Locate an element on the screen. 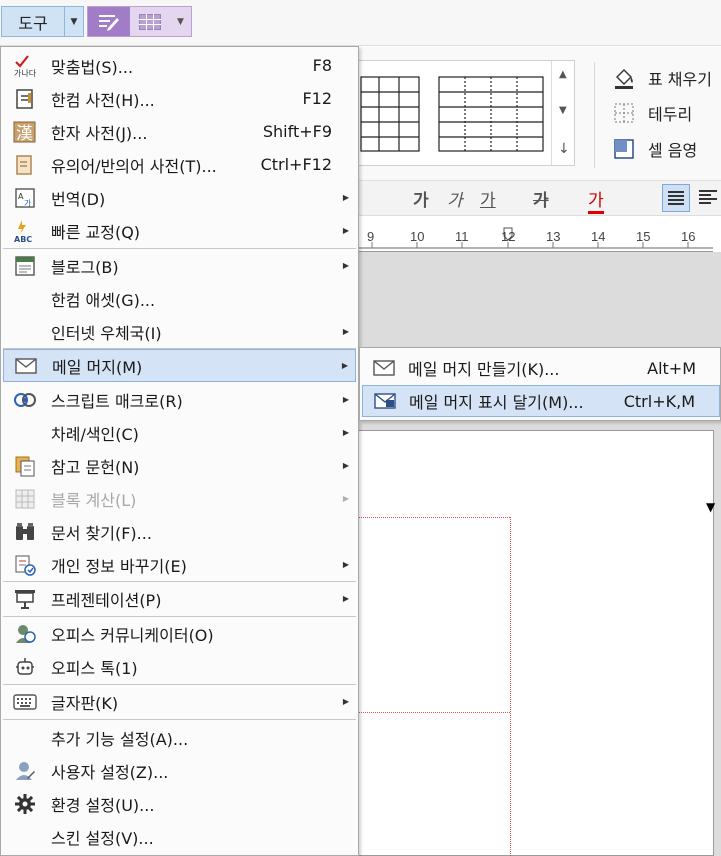 The width and height of the screenshot is (721, 856). menu-item-quick-correct: ABC 빠른 교정(Q) ▶ is located at coordinates (179, 230).